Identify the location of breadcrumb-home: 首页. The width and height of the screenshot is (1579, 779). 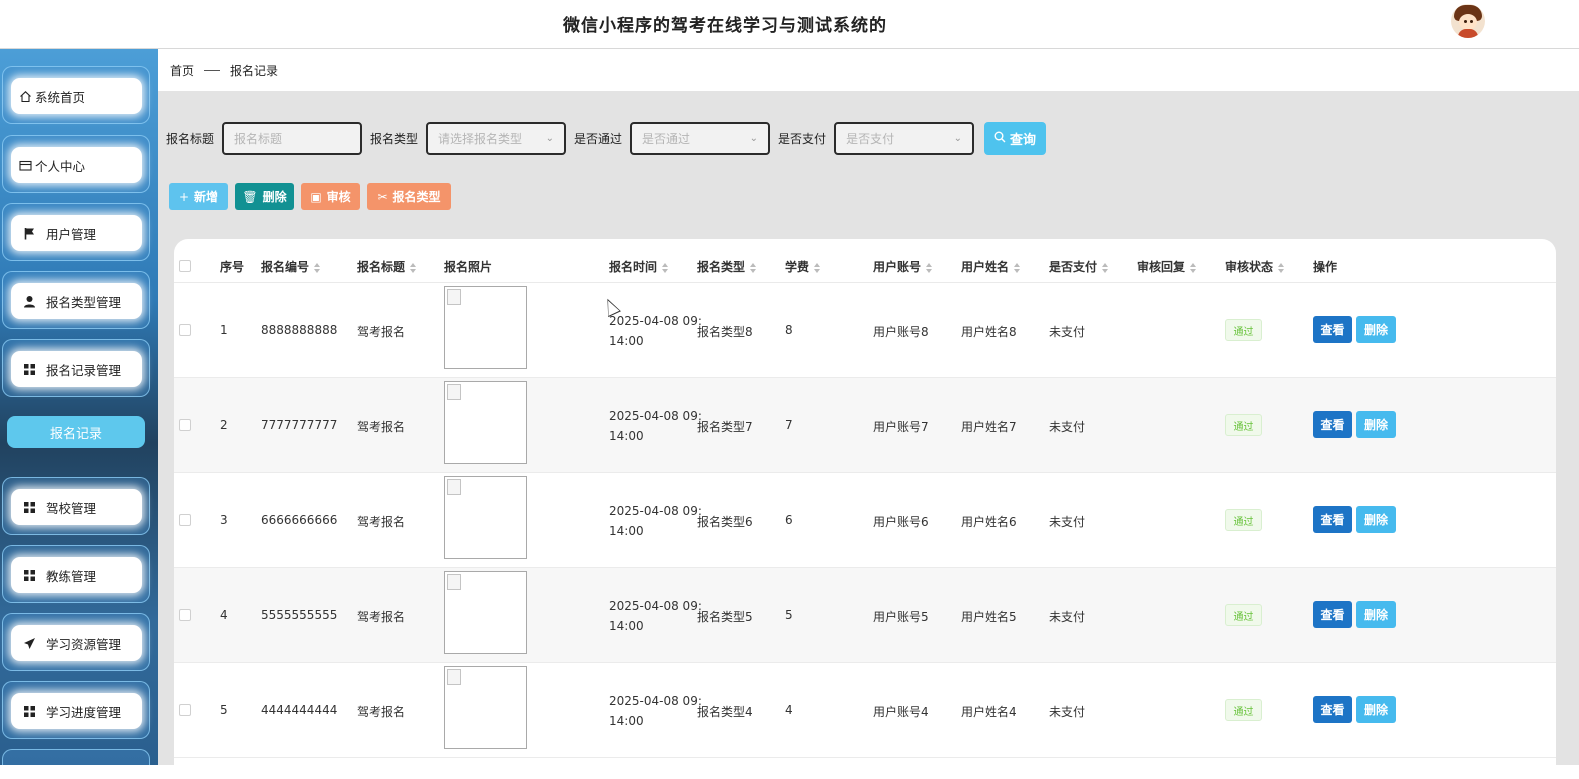
(182, 70).